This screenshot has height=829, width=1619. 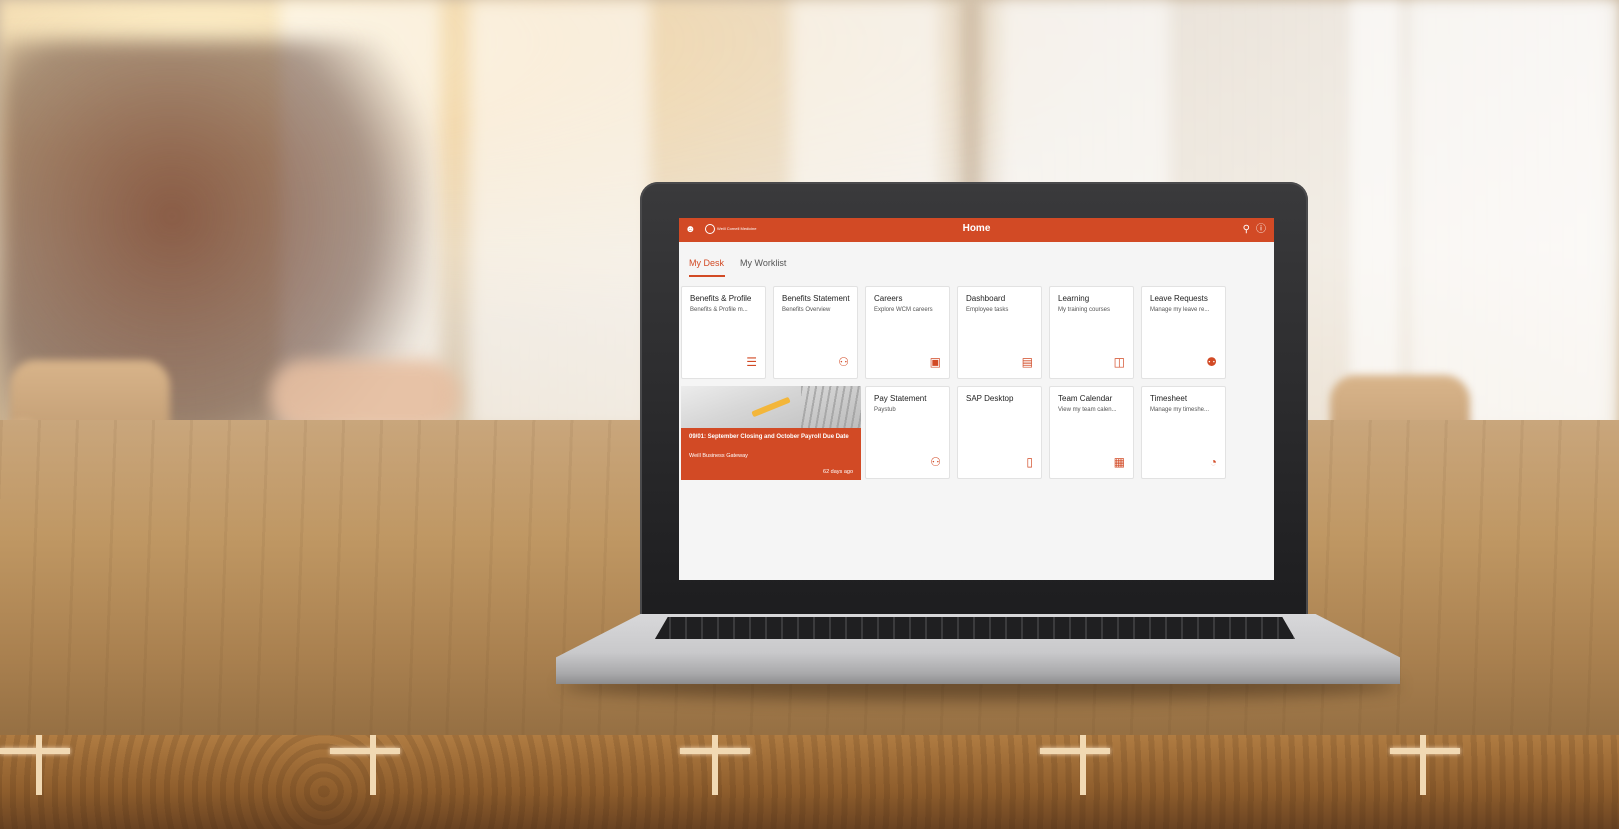 What do you see at coordinates (999, 332) in the screenshot?
I see `tile-dashboard: Dashboard Employee tasks ▤` at bounding box center [999, 332].